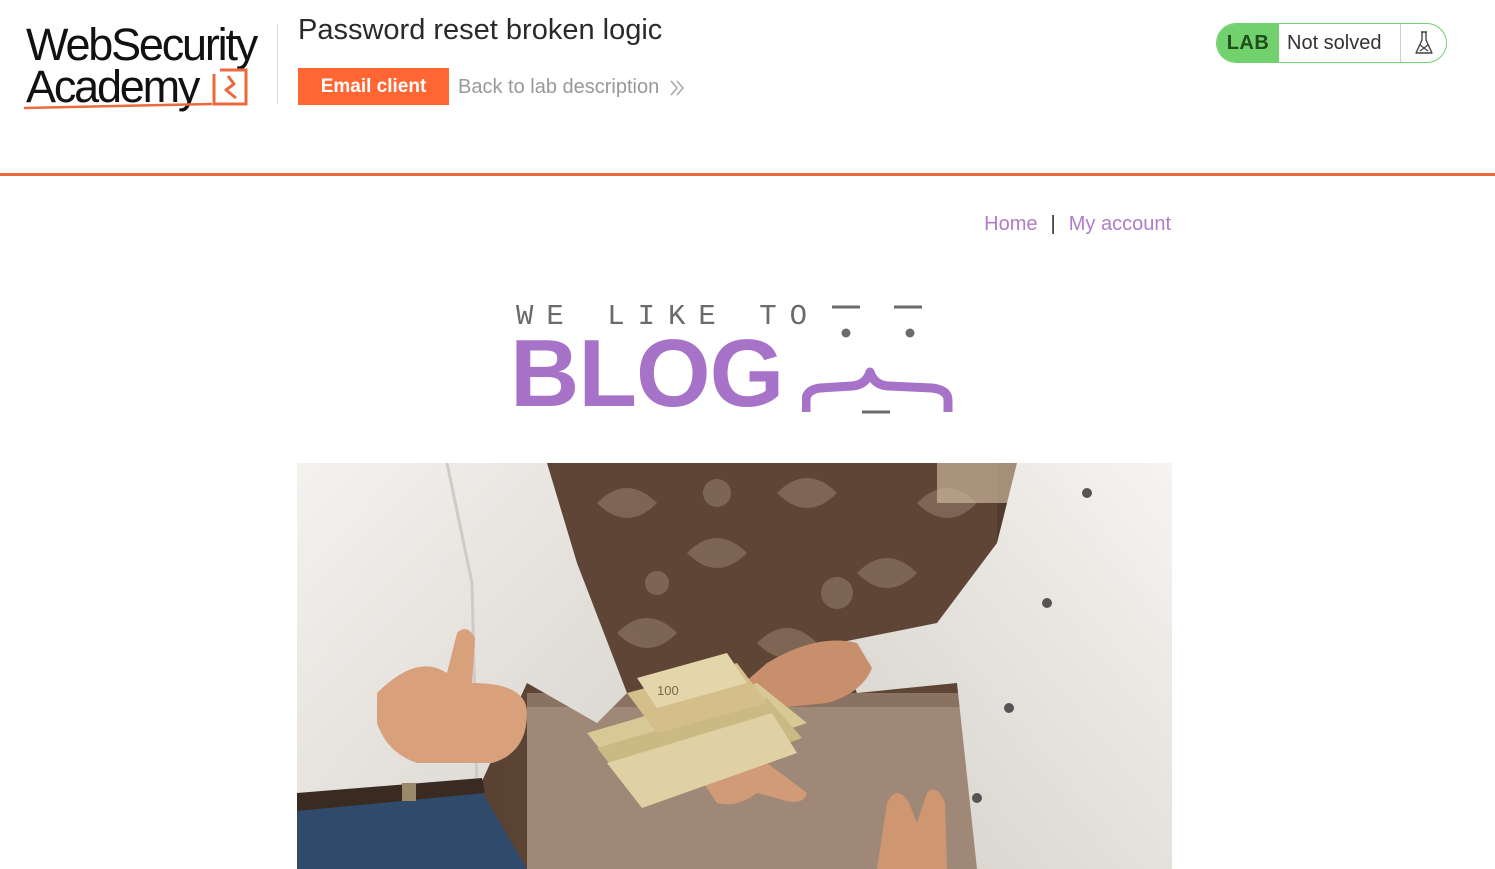 This screenshot has width=1495, height=869. I want to click on svg-text: 100, so click(668, 690).